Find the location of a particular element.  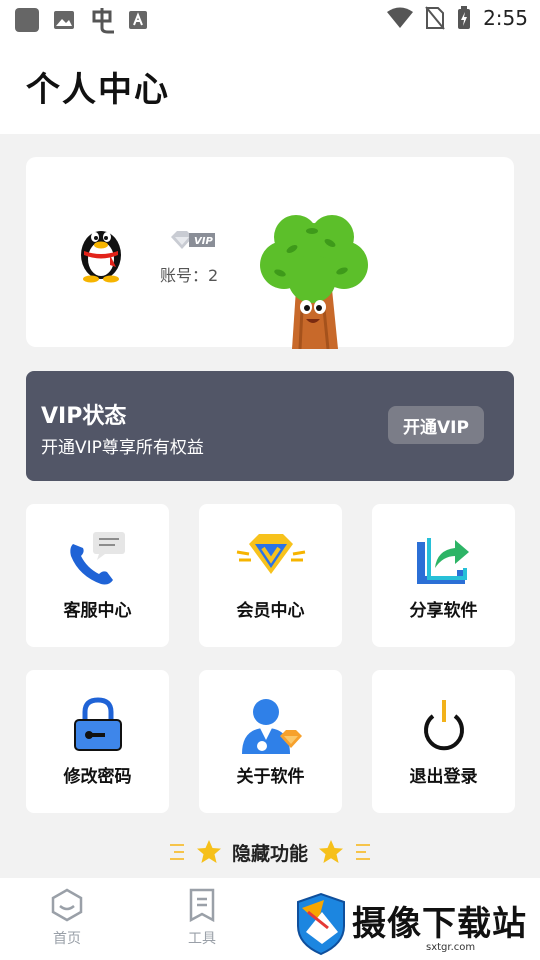

tile-label: 关于软件 is located at coordinates (270, 777).